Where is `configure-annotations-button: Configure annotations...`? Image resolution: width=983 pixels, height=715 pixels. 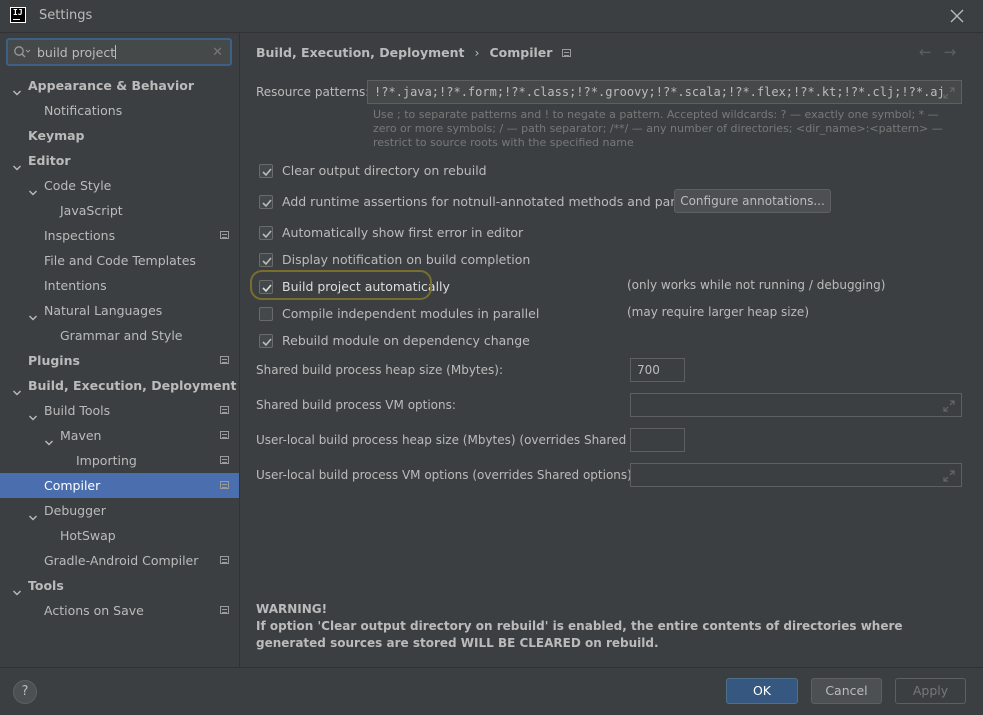
configure-annotations-button: Configure annotations... is located at coordinates (752, 201).